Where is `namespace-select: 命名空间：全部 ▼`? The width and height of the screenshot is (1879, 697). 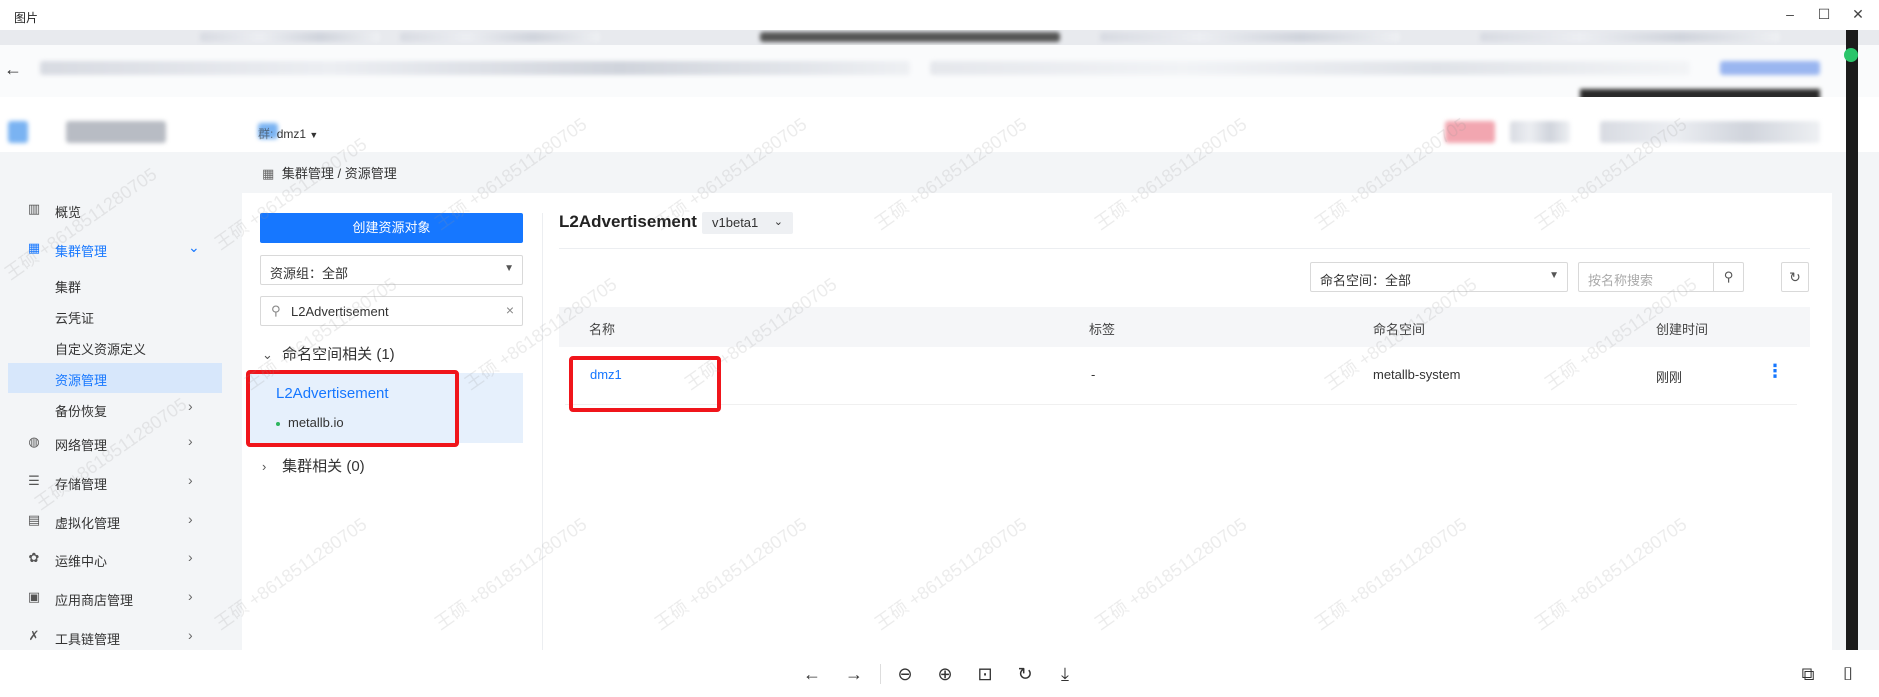
namespace-select: 命名空间：全部 ▼ is located at coordinates (1439, 277).